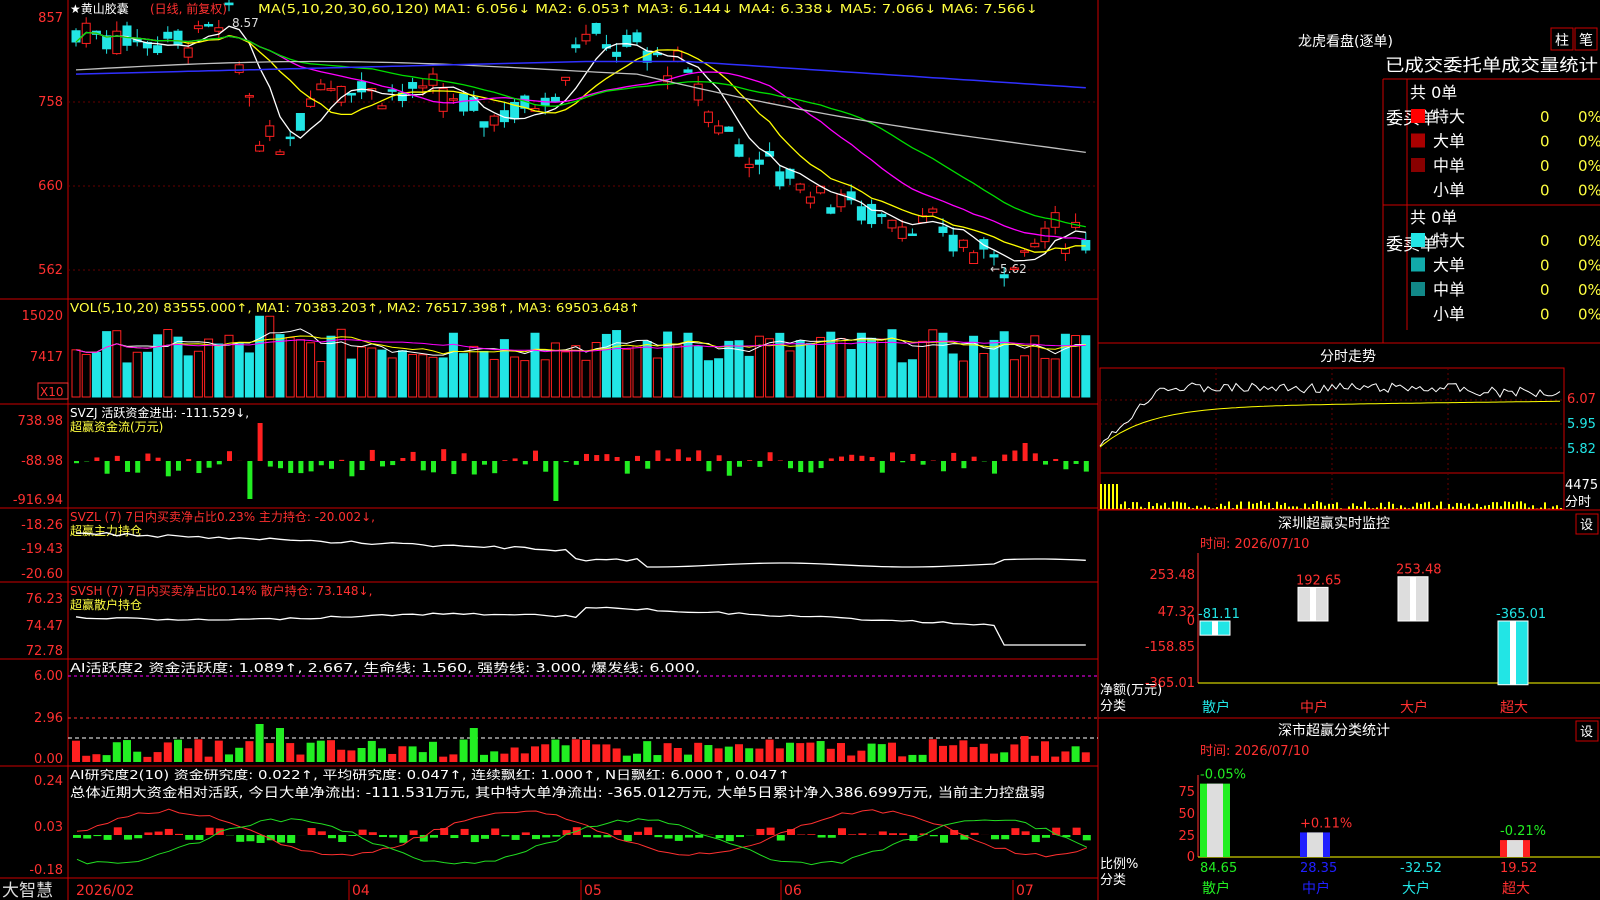 This screenshot has height=900, width=1600. Describe the element at coordinates (1216, 707) in the screenshot. I see `sz-bar-label: 散户` at that location.